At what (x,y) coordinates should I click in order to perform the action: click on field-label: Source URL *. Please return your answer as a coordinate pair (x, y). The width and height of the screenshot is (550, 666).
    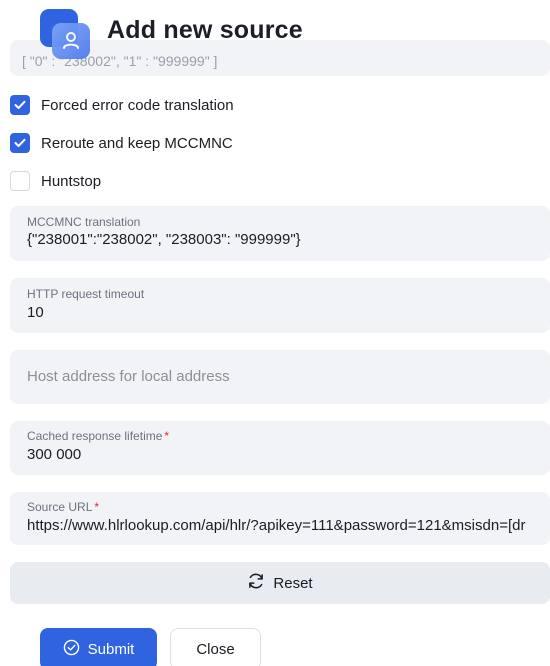
    Looking at the image, I should click on (63, 507).